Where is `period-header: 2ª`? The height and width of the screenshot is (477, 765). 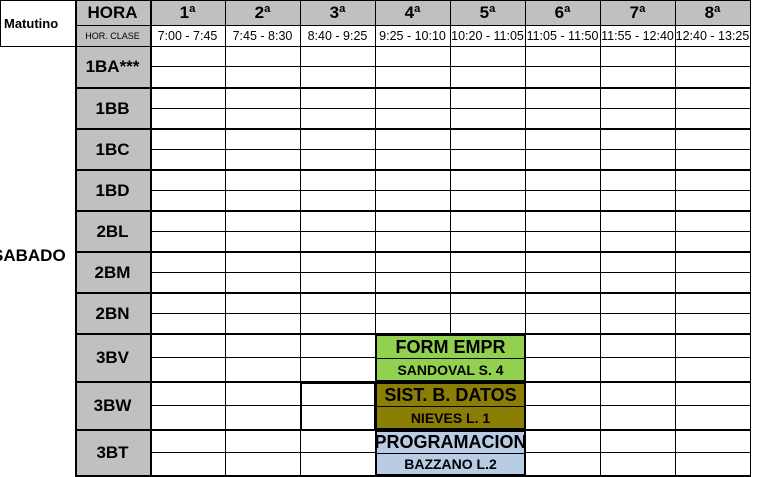 period-header: 2ª is located at coordinates (262, 12).